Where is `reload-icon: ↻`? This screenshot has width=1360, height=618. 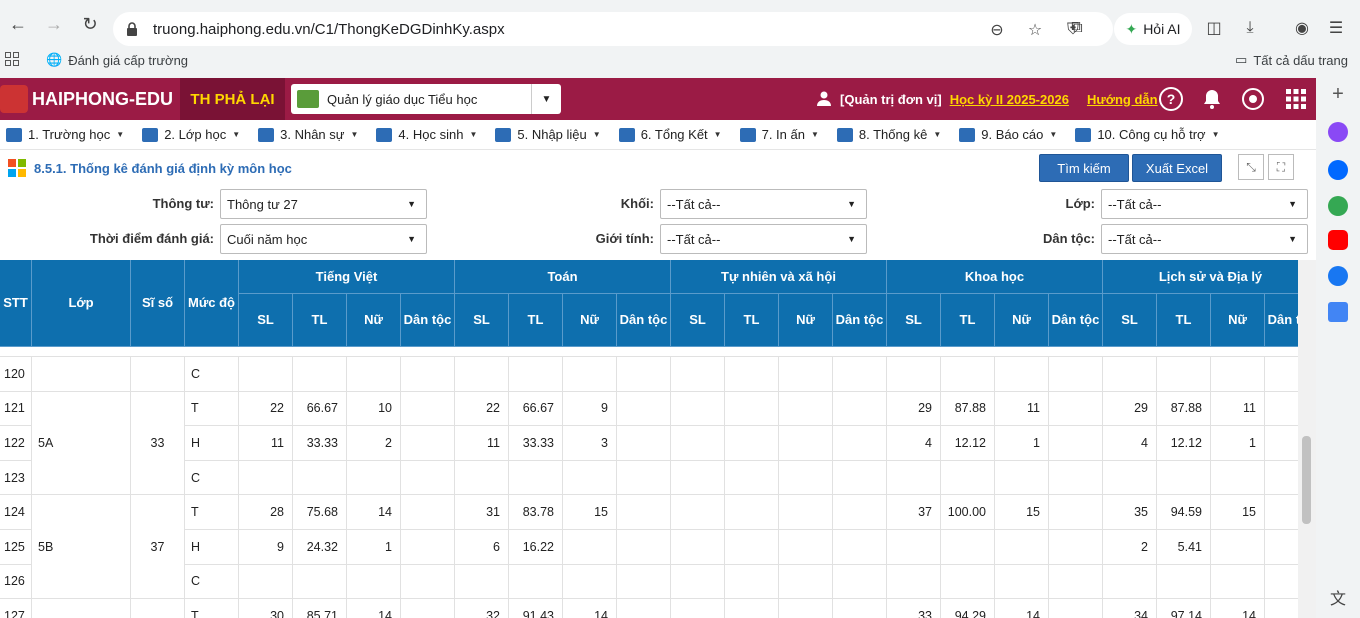
reload-icon: ↻ is located at coordinates (90, 24).